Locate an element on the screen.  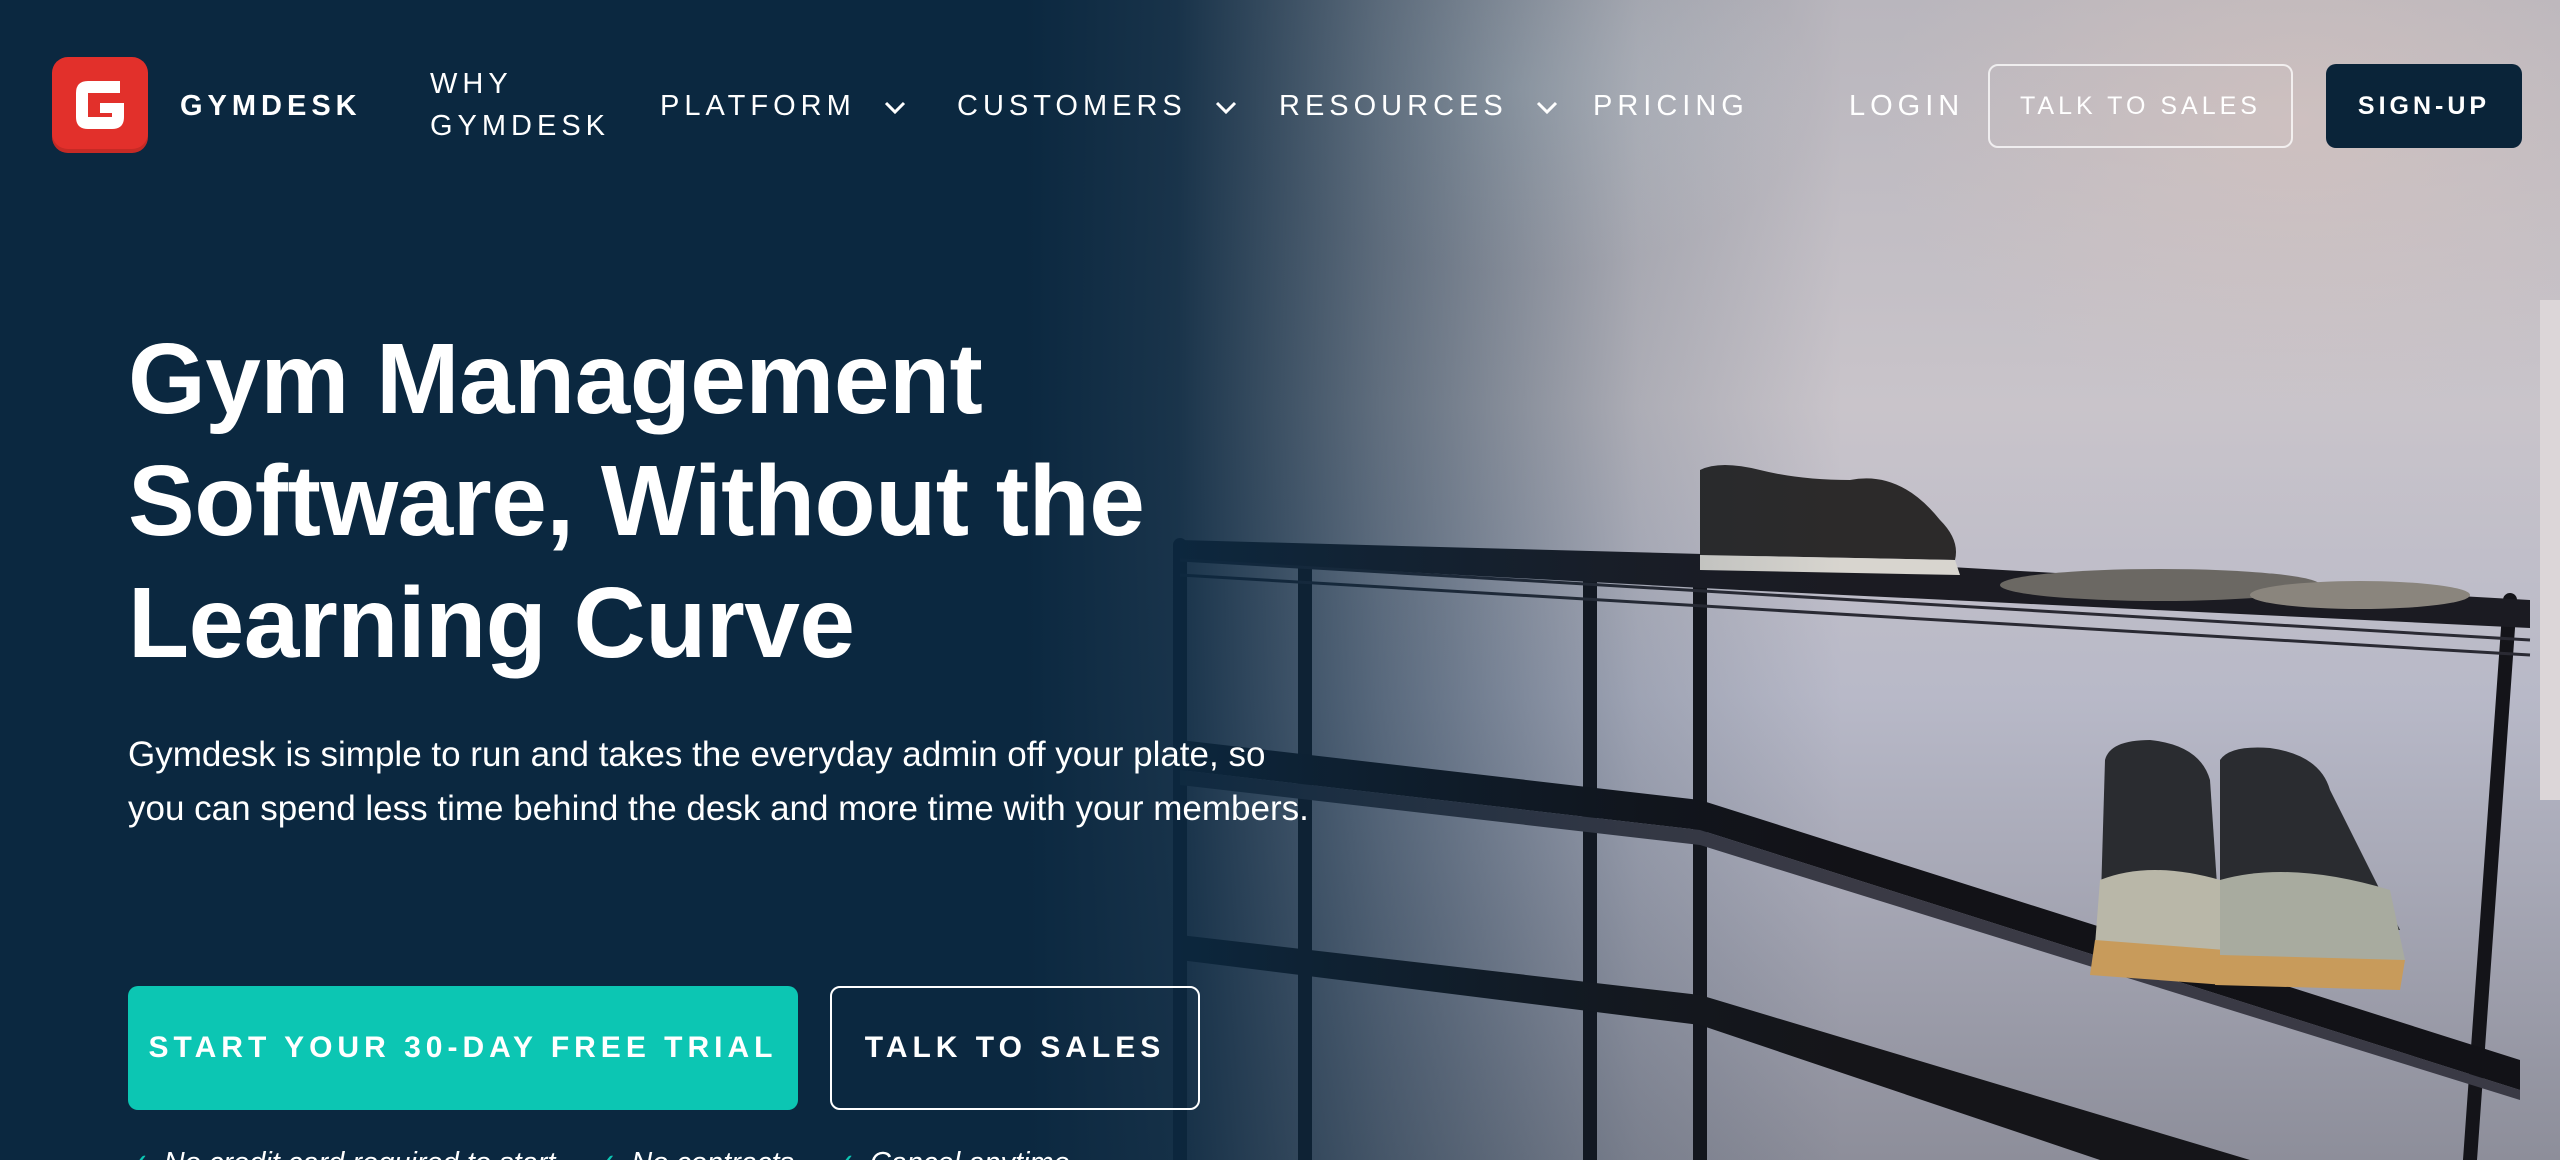
talk-to-sales-hero-button: TALK TO SALES is located at coordinates (1015, 1048).